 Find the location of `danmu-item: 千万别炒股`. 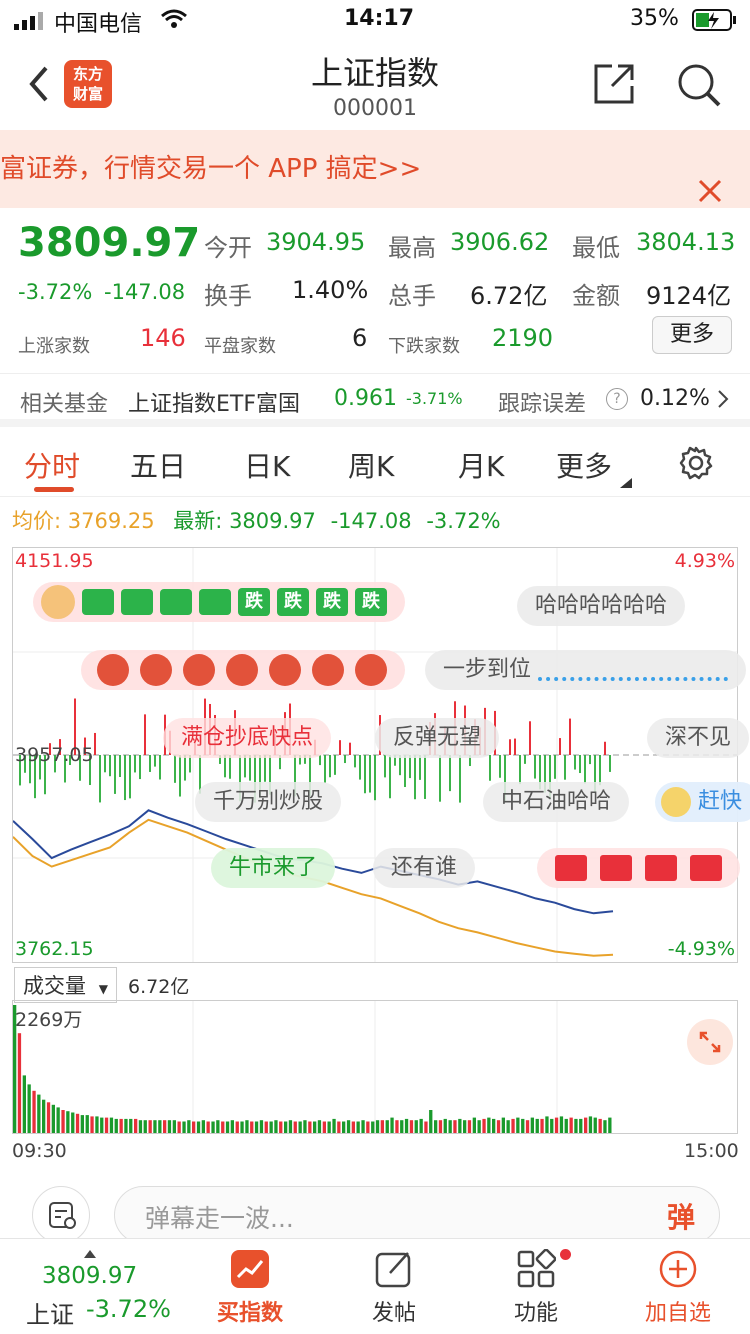

danmu-item: 千万别炒股 is located at coordinates (268, 802).